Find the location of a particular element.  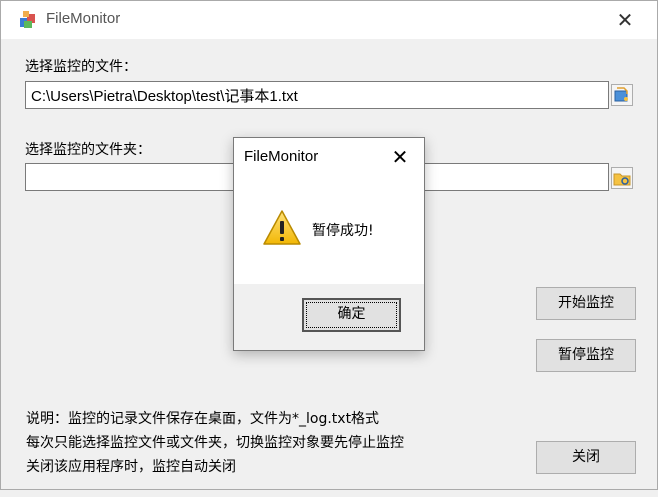

window-title: FileMonitor is located at coordinates (83, 18).